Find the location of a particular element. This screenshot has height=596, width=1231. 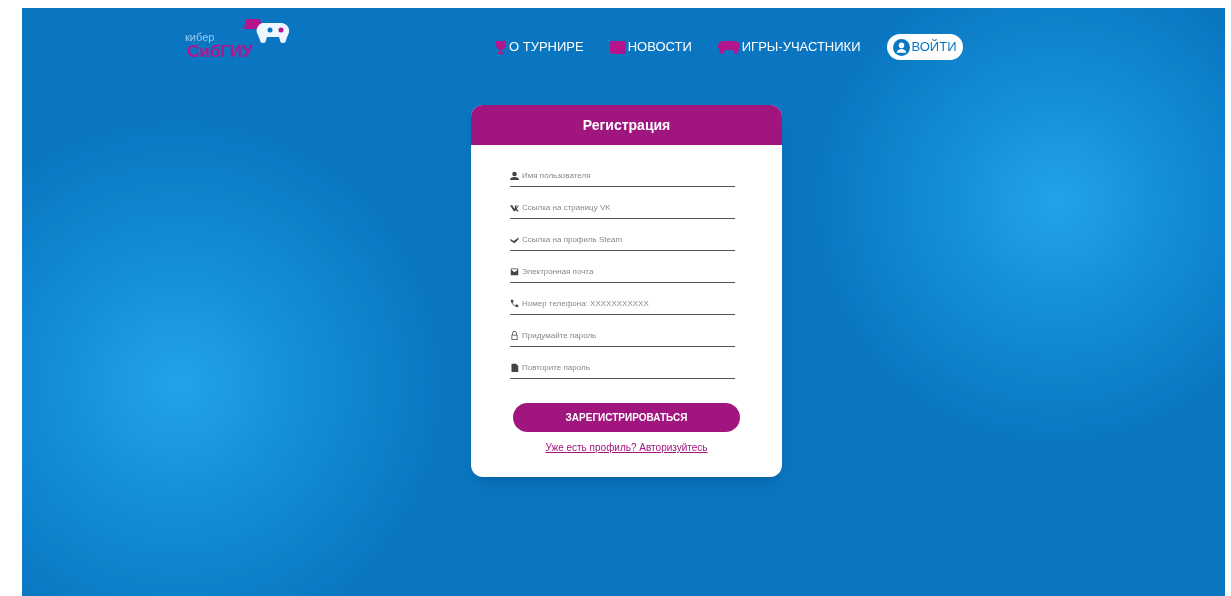

input-field: Придумайте пароль is located at coordinates (628, 335).